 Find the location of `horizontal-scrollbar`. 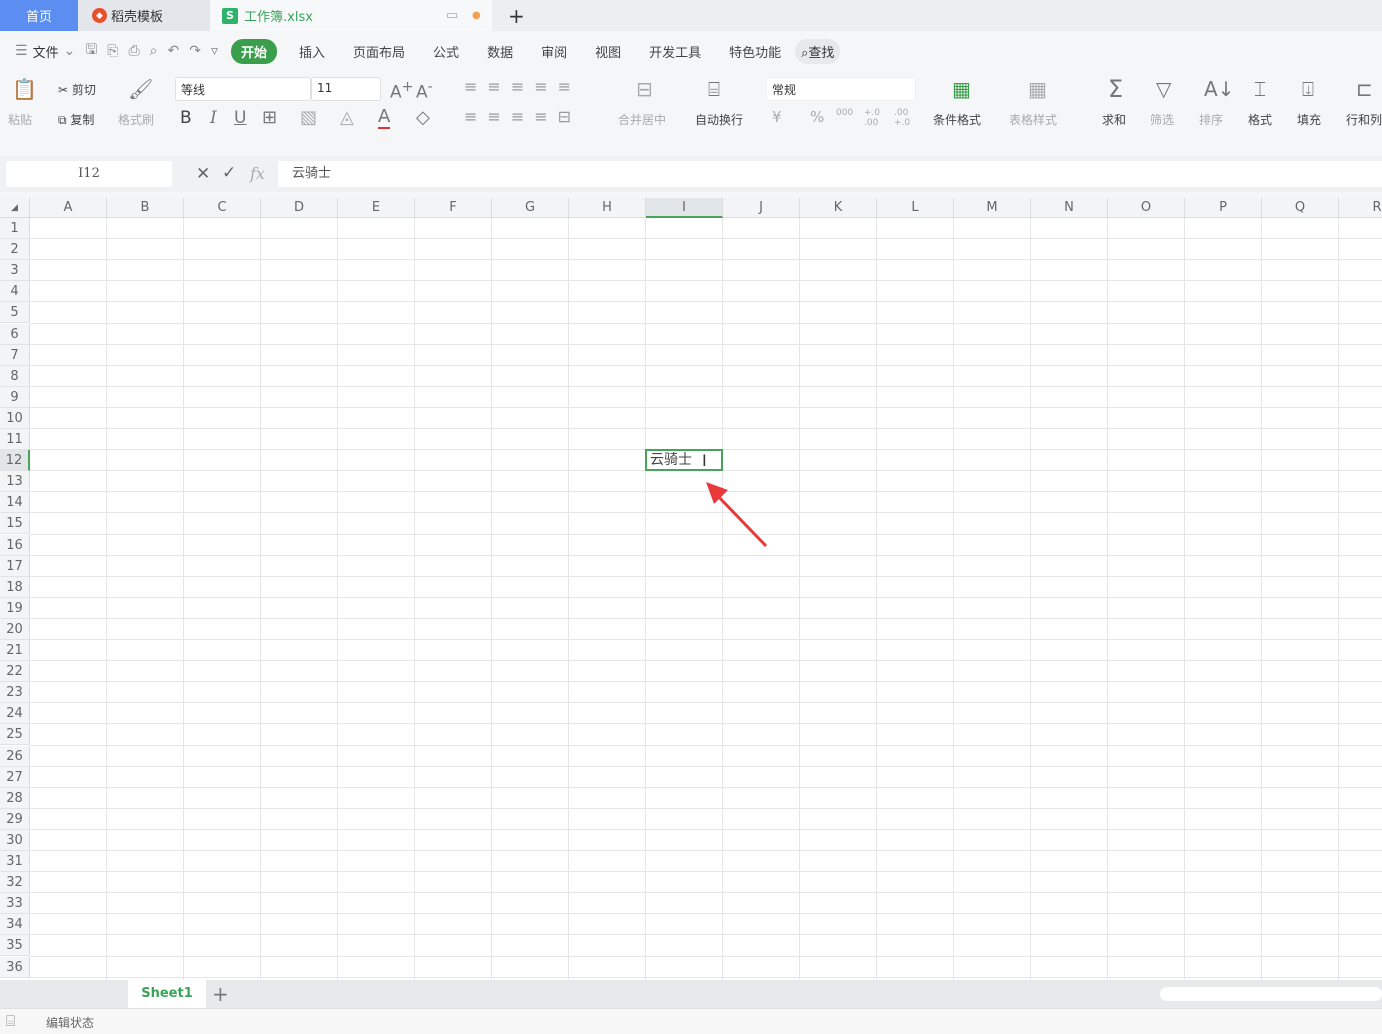

horizontal-scrollbar is located at coordinates (1271, 994).